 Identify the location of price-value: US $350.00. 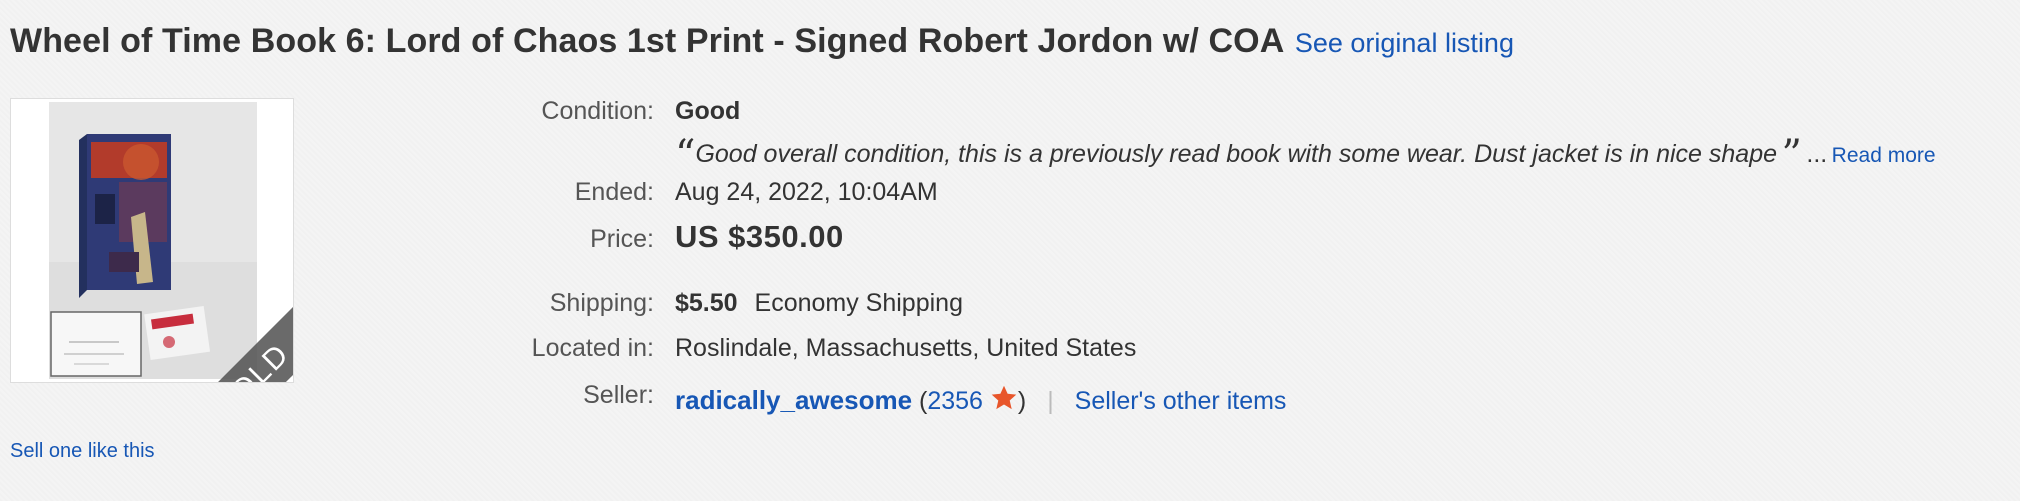
(759, 236).